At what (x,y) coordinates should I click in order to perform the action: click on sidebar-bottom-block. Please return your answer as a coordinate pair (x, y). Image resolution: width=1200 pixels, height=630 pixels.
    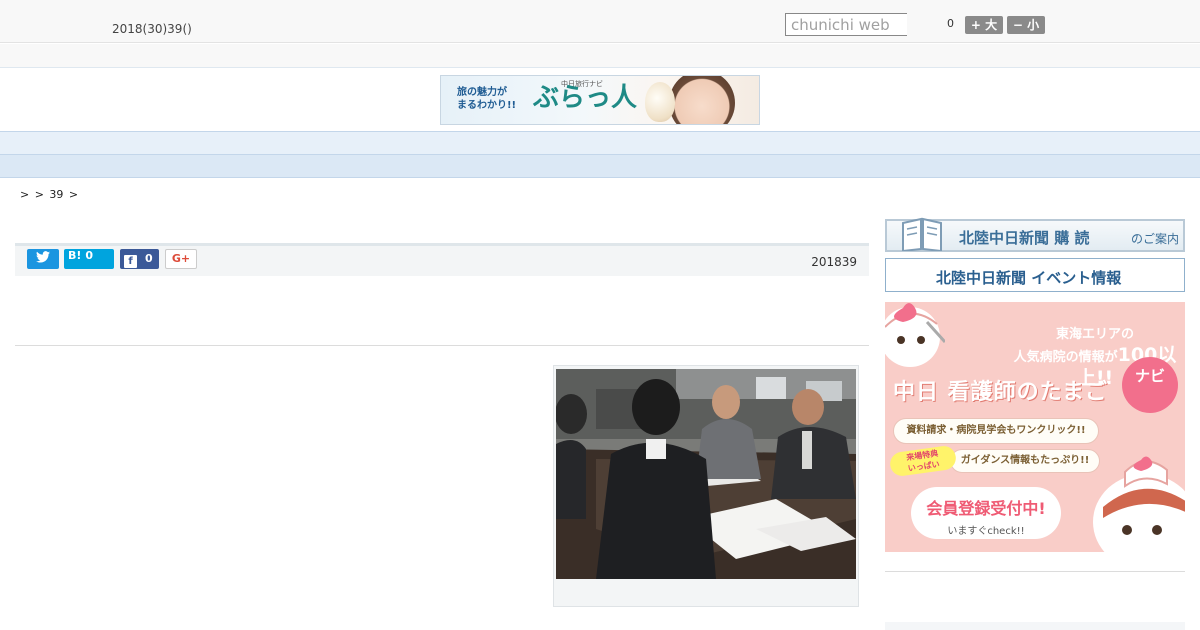
    Looking at the image, I should click on (1035, 626).